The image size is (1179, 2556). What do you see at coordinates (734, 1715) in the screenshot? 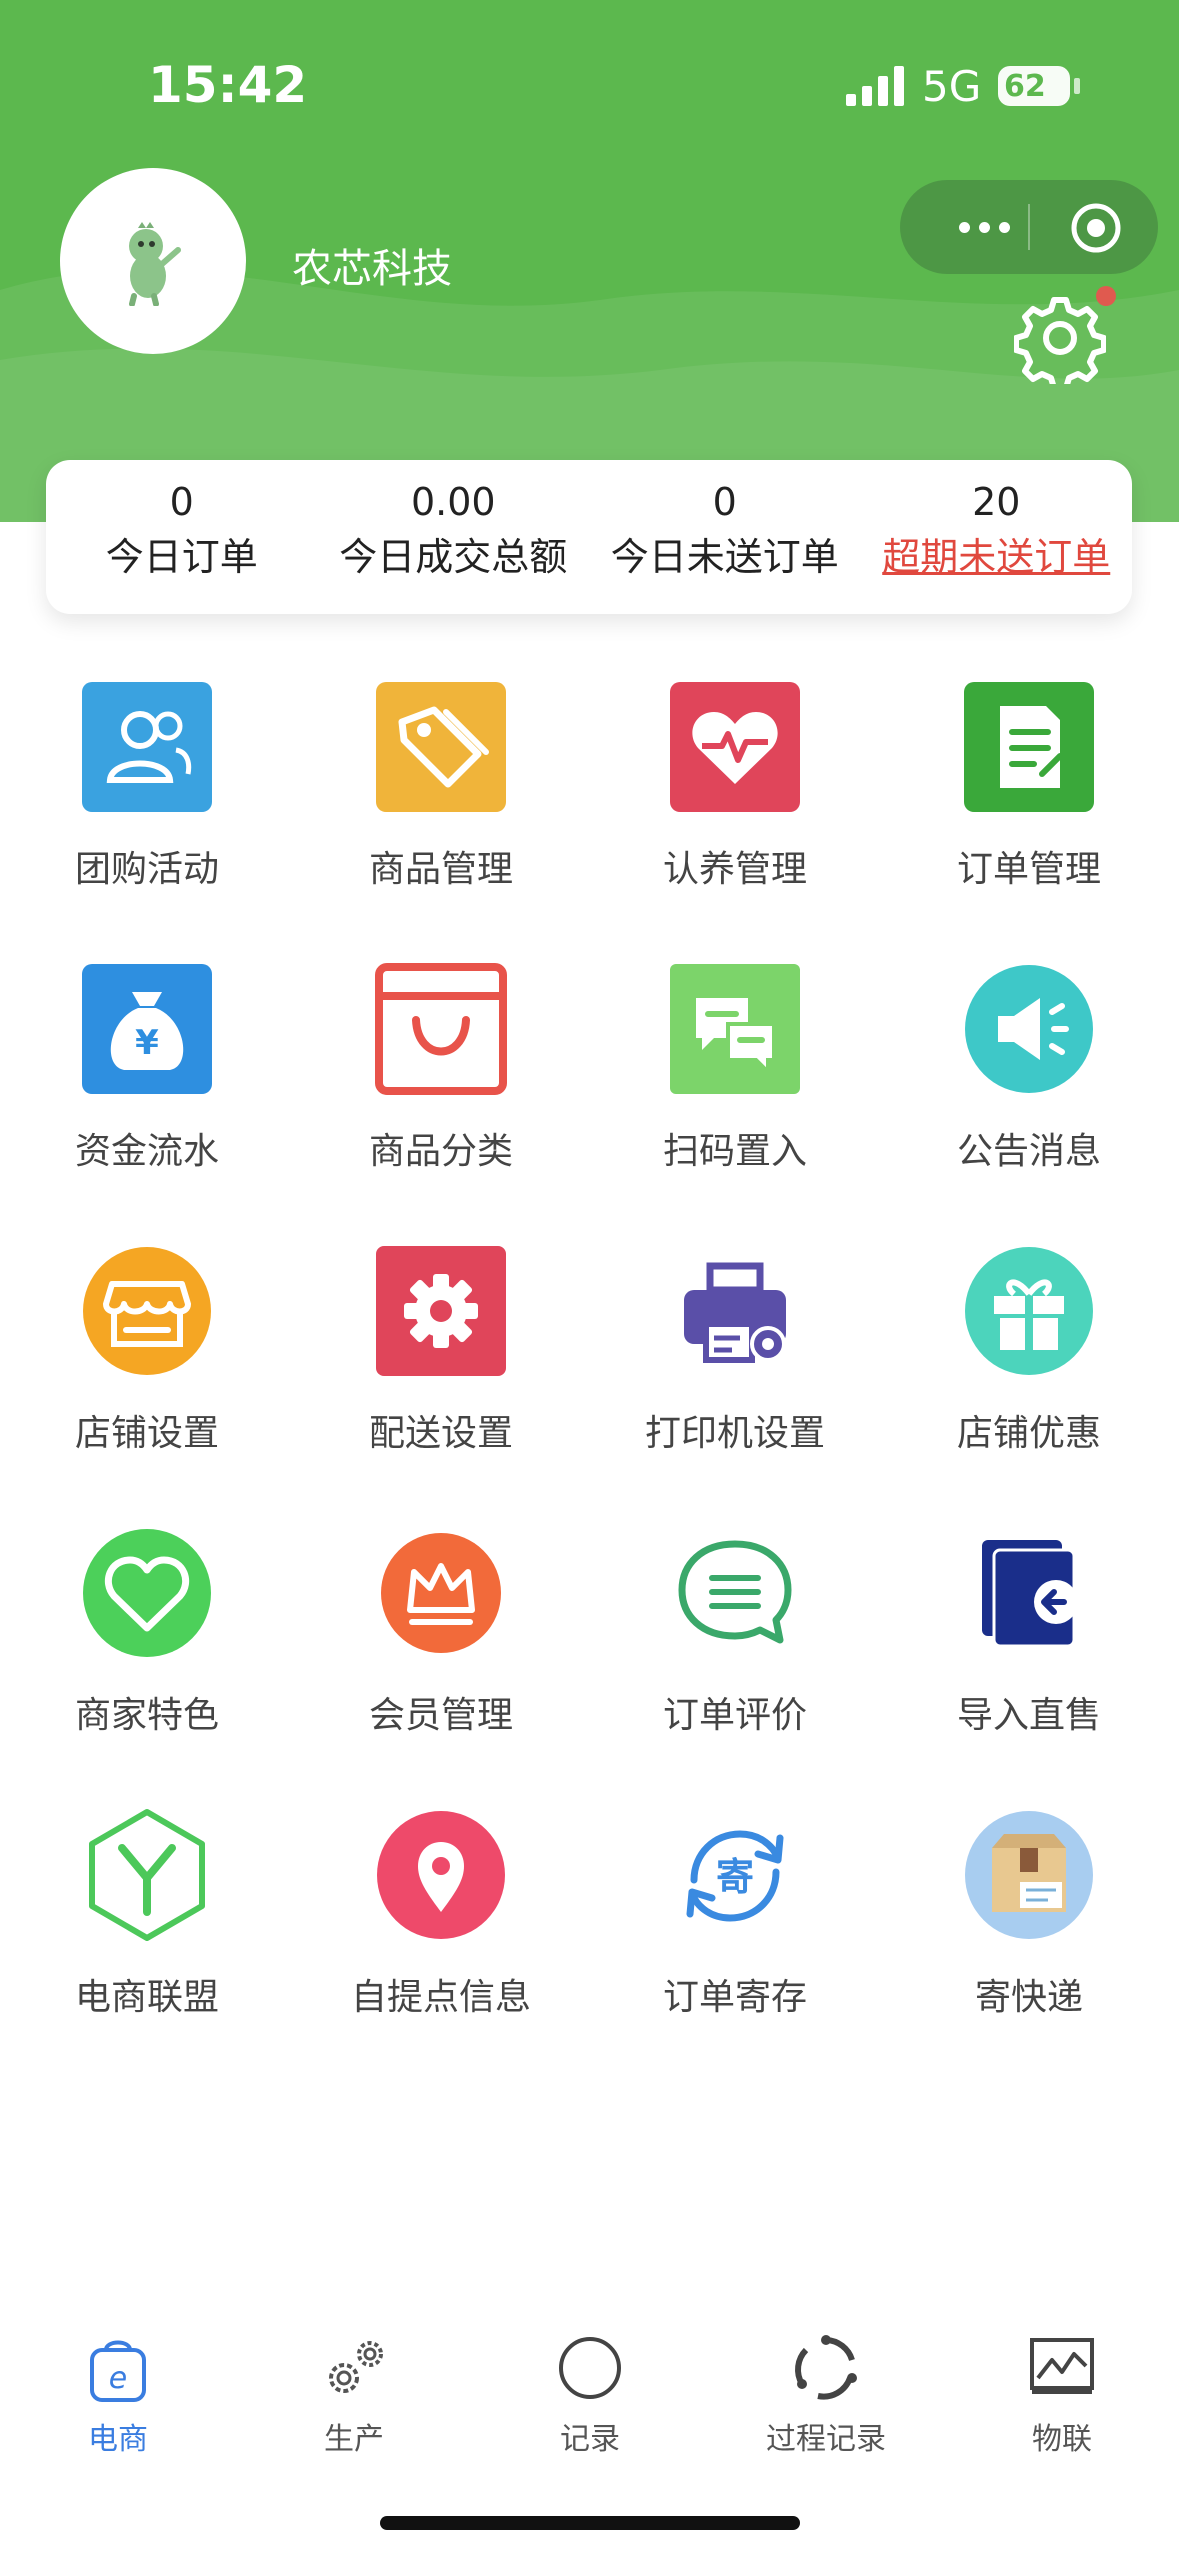
I see `grid-label: 订单评价` at bounding box center [734, 1715].